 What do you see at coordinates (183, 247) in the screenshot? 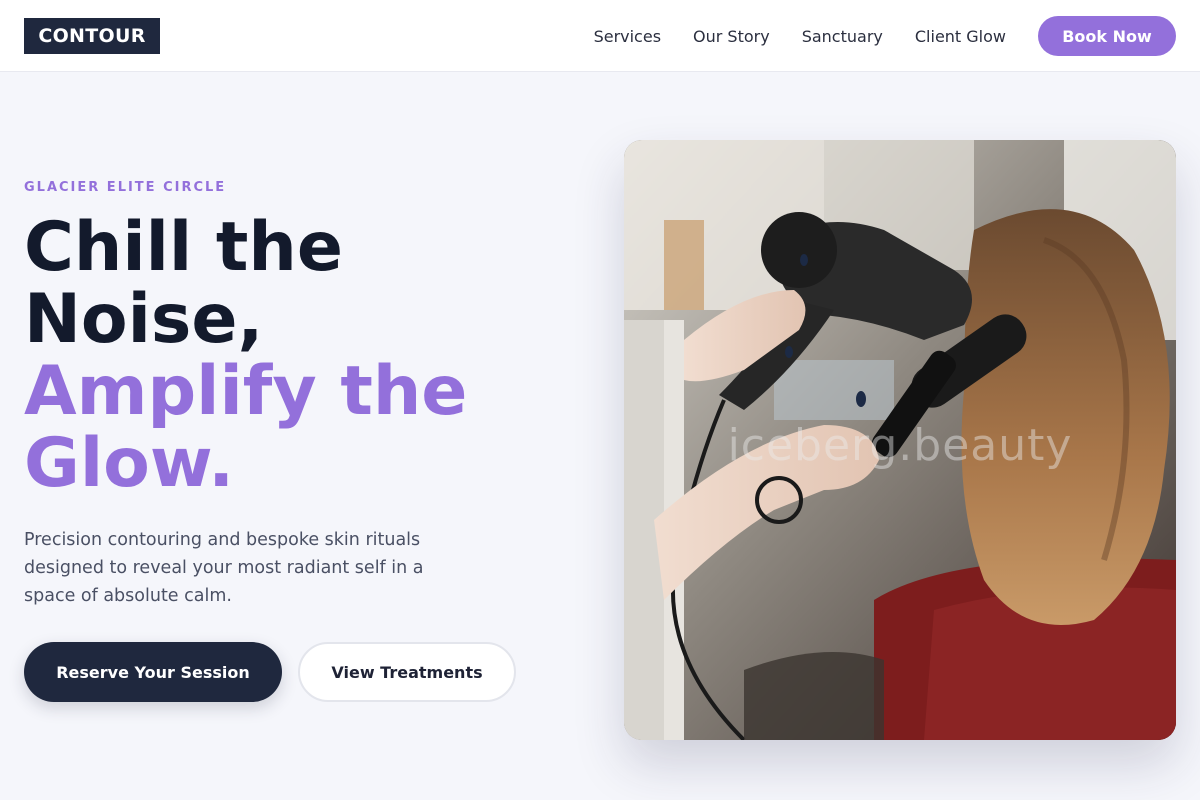
I see `headline-line-1: Chill the` at bounding box center [183, 247].